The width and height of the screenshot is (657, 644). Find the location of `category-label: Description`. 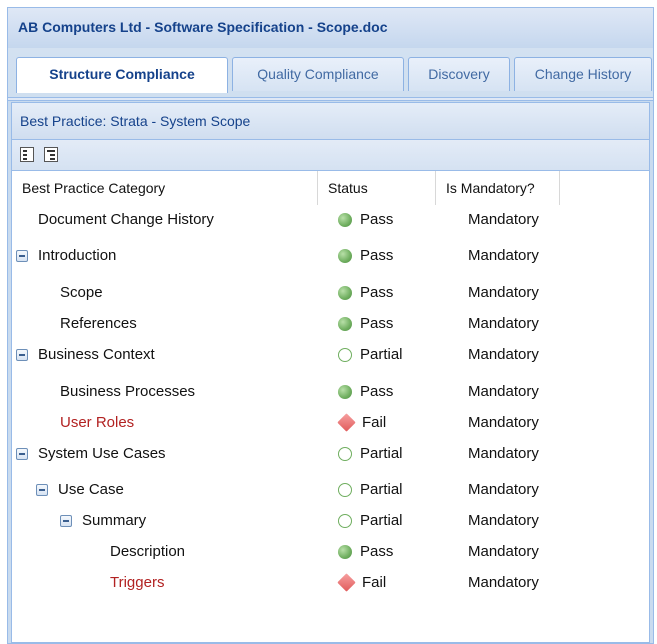

category-label: Description is located at coordinates (148, 551).